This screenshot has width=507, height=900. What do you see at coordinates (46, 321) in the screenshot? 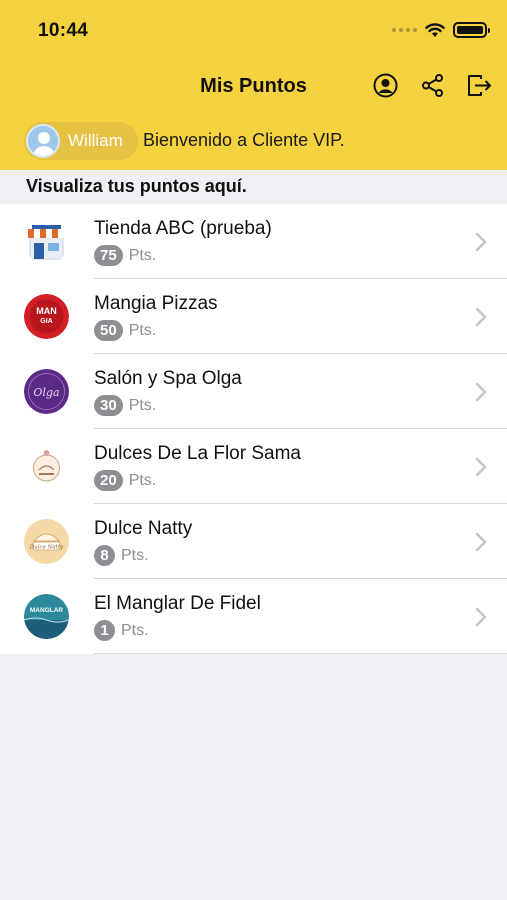
I see `svg-text: GIA` at bounding box center [46, 321].